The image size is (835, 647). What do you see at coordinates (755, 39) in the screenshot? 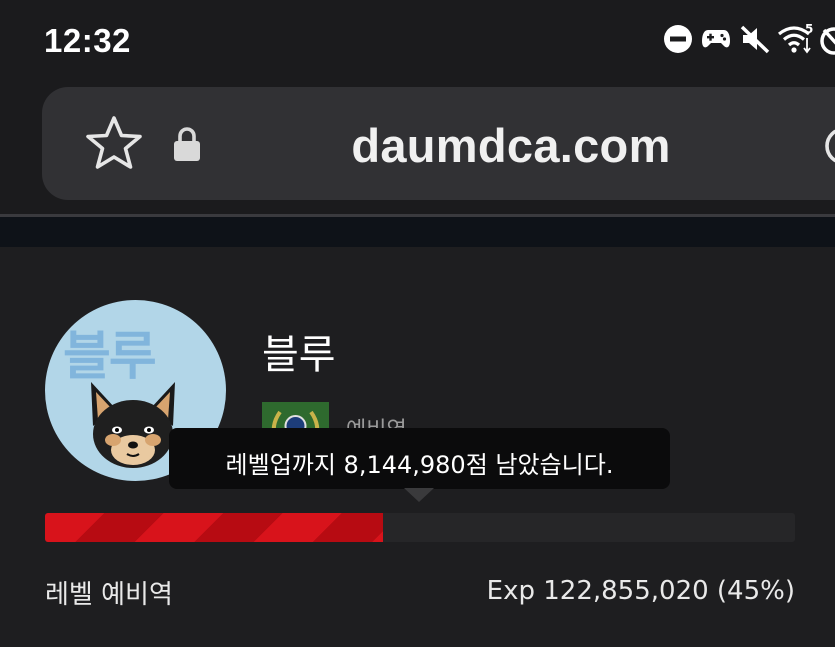
I see `mute-icon` at bounding box center [755, 39].